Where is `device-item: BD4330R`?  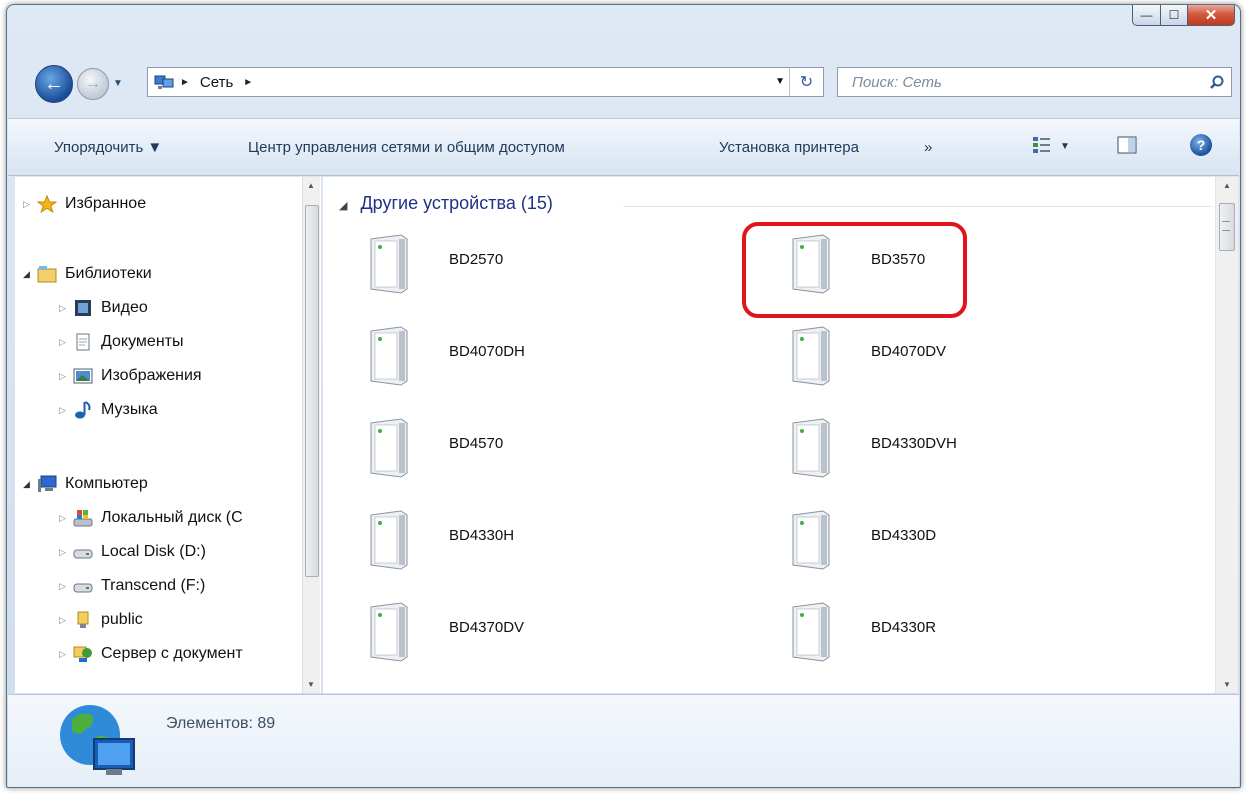
device-item: BD4330R is located at coordinates (935, 636).